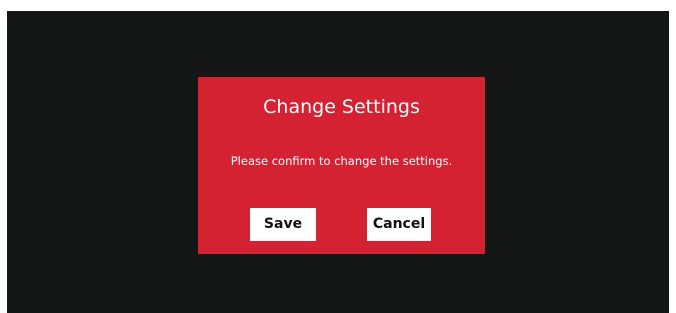  I want to click on dialog-title: Change Settings, so click(341, 107).